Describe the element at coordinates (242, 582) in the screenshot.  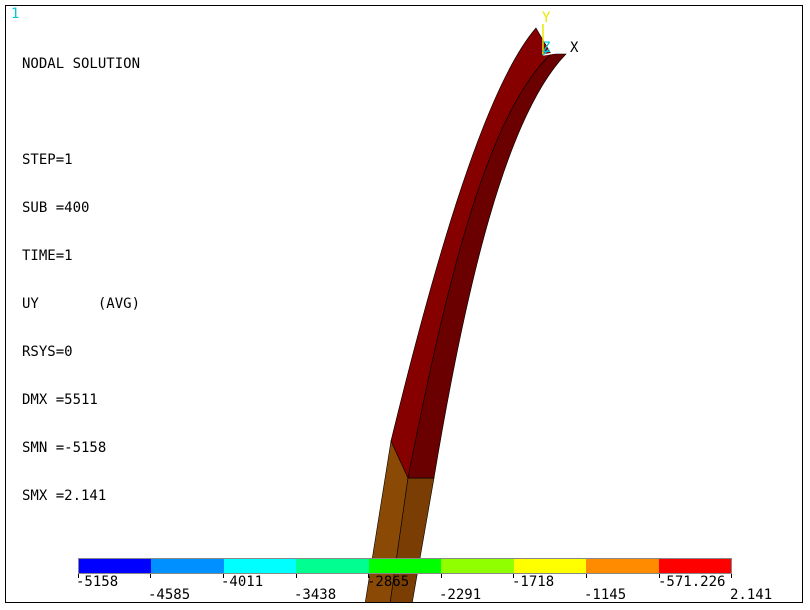
I see `legend-label-top-2: -4011` at that location.